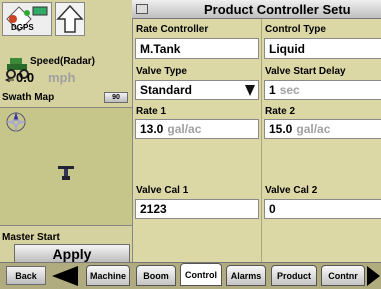 Image resolution: width=381 pixels, height=289 pixels. Describe the element at coordinates (272, 90) in the screenshot. I see `valve-start-delay-value: 1` at that location.